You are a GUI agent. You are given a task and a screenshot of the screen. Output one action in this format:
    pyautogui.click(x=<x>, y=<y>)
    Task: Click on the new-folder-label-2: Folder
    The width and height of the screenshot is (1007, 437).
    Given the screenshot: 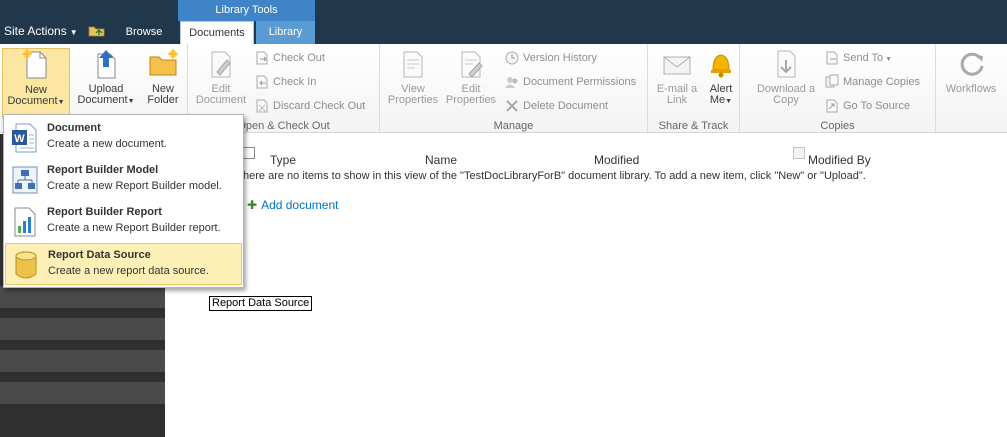 What is the action you would take?
    pyautogui.click(x=163, y=100)
    